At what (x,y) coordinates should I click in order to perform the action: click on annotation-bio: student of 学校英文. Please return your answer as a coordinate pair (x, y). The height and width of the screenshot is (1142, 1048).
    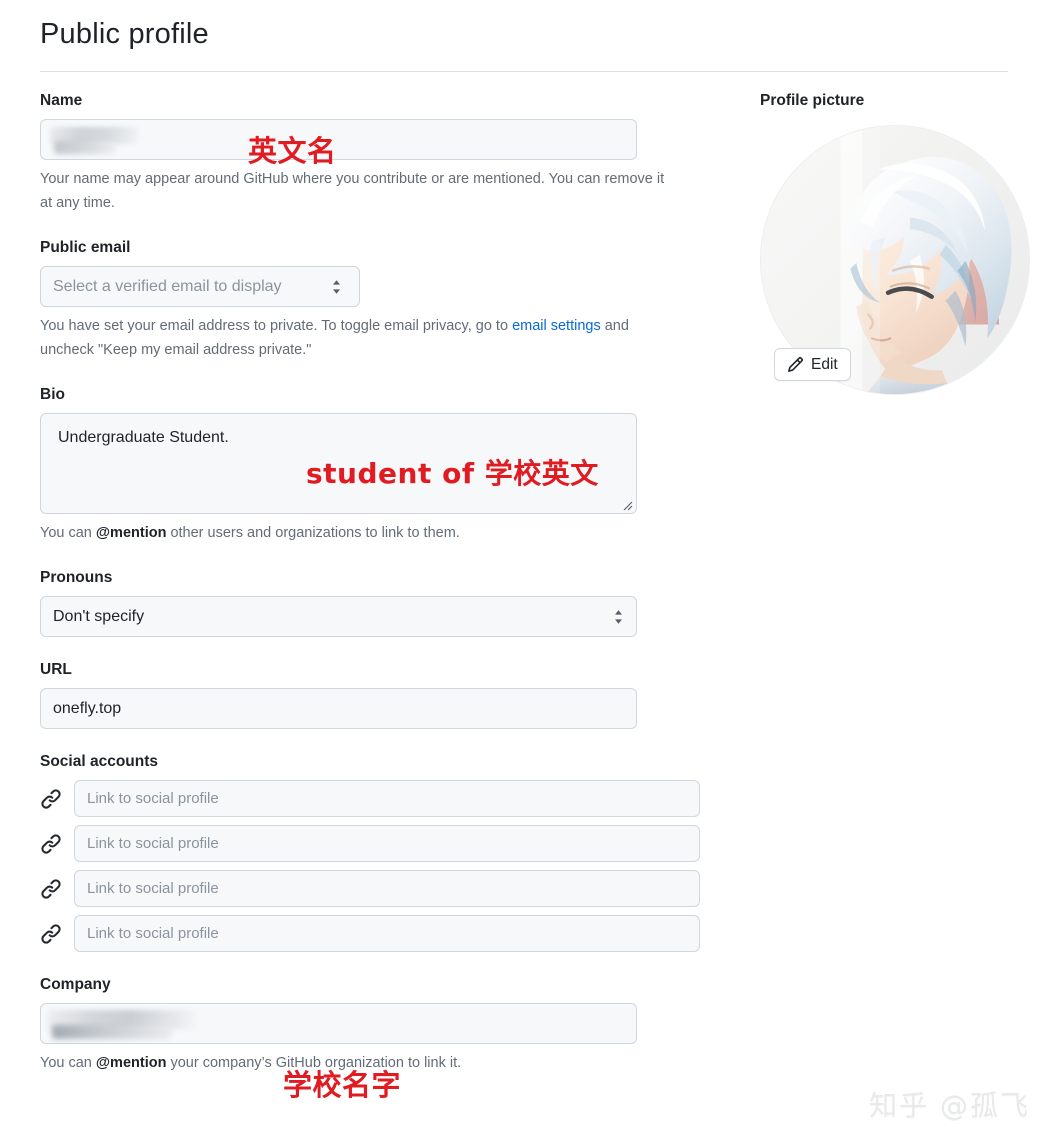
    Looking at the image, I should click on (452, 473).